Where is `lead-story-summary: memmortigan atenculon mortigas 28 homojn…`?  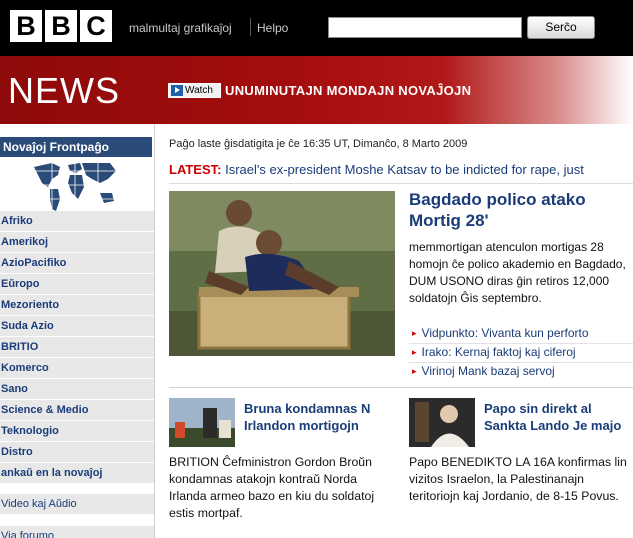 lead-story-summary: memmortigan atenculon mortigas 28 homojn… is located at coordinates (517, 272).